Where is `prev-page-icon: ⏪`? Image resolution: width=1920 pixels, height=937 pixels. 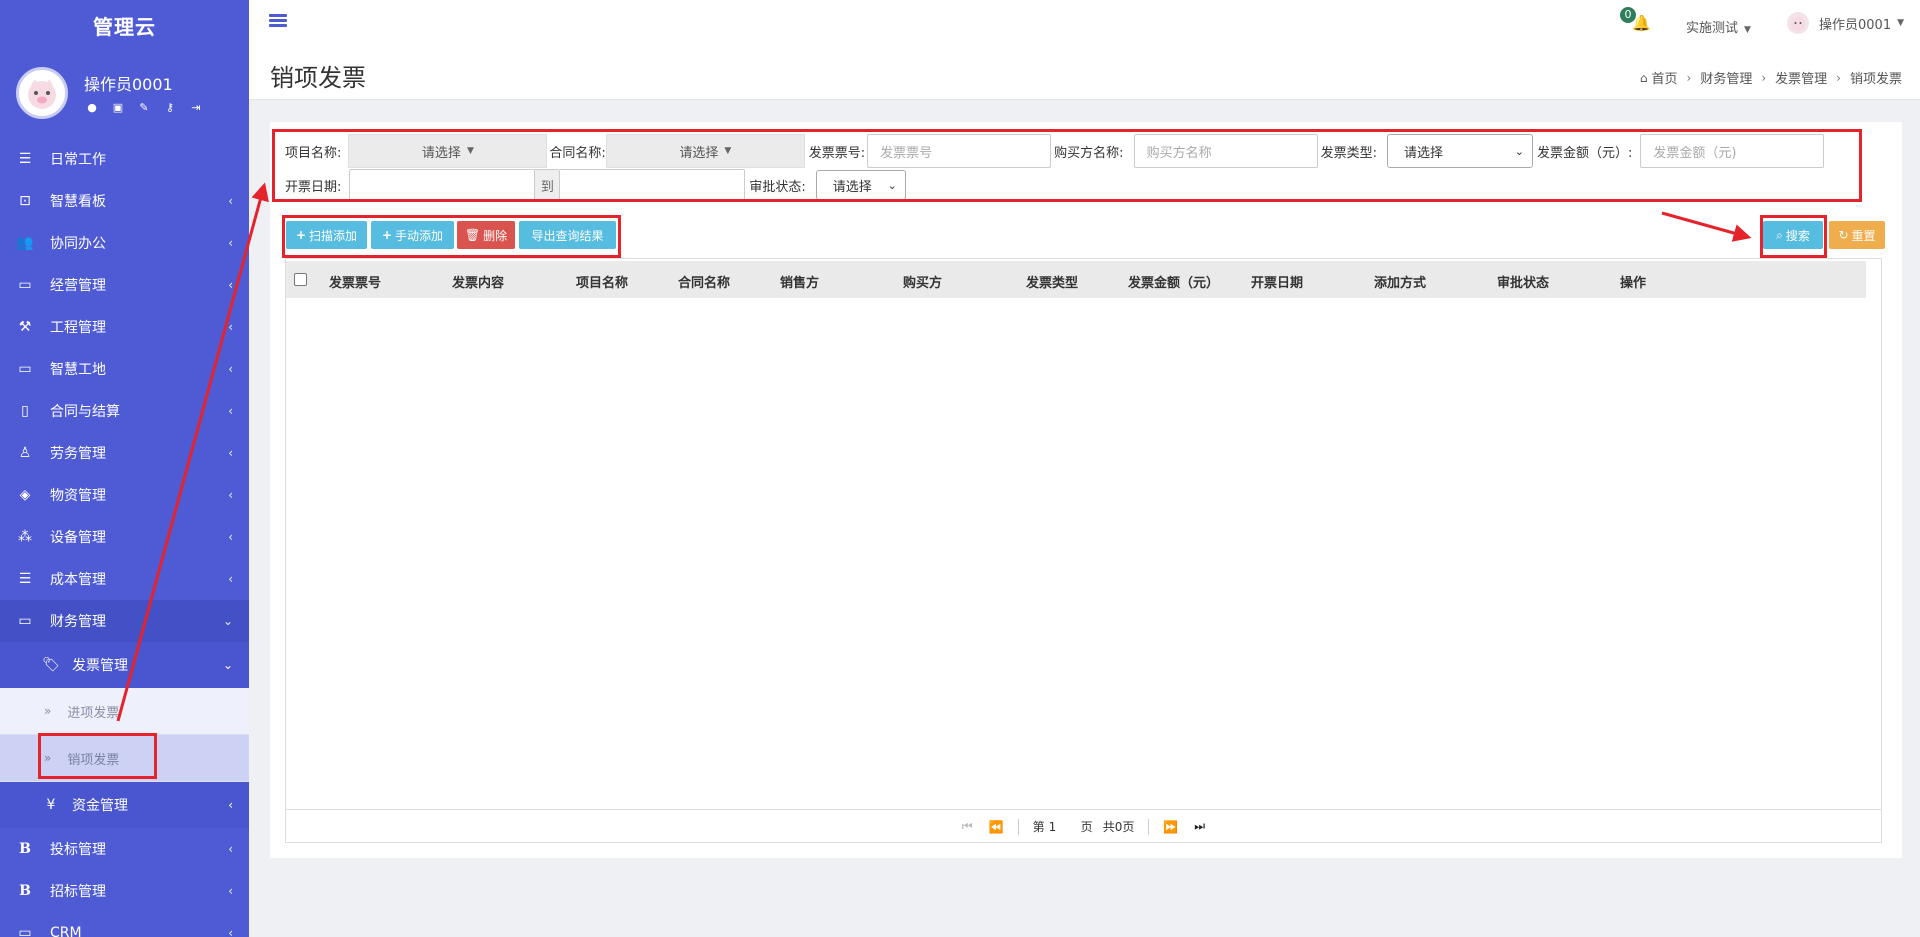
prev-page-icon: ⏪ is located at coordinates (996, 827).